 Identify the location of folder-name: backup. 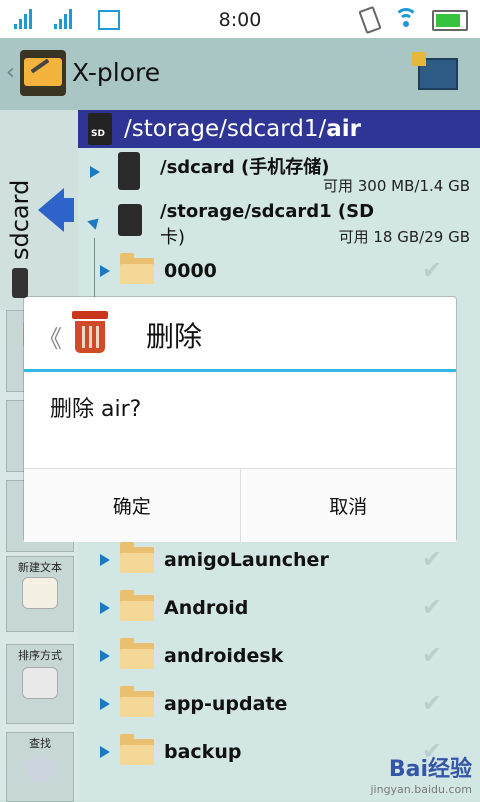
(203, 752).